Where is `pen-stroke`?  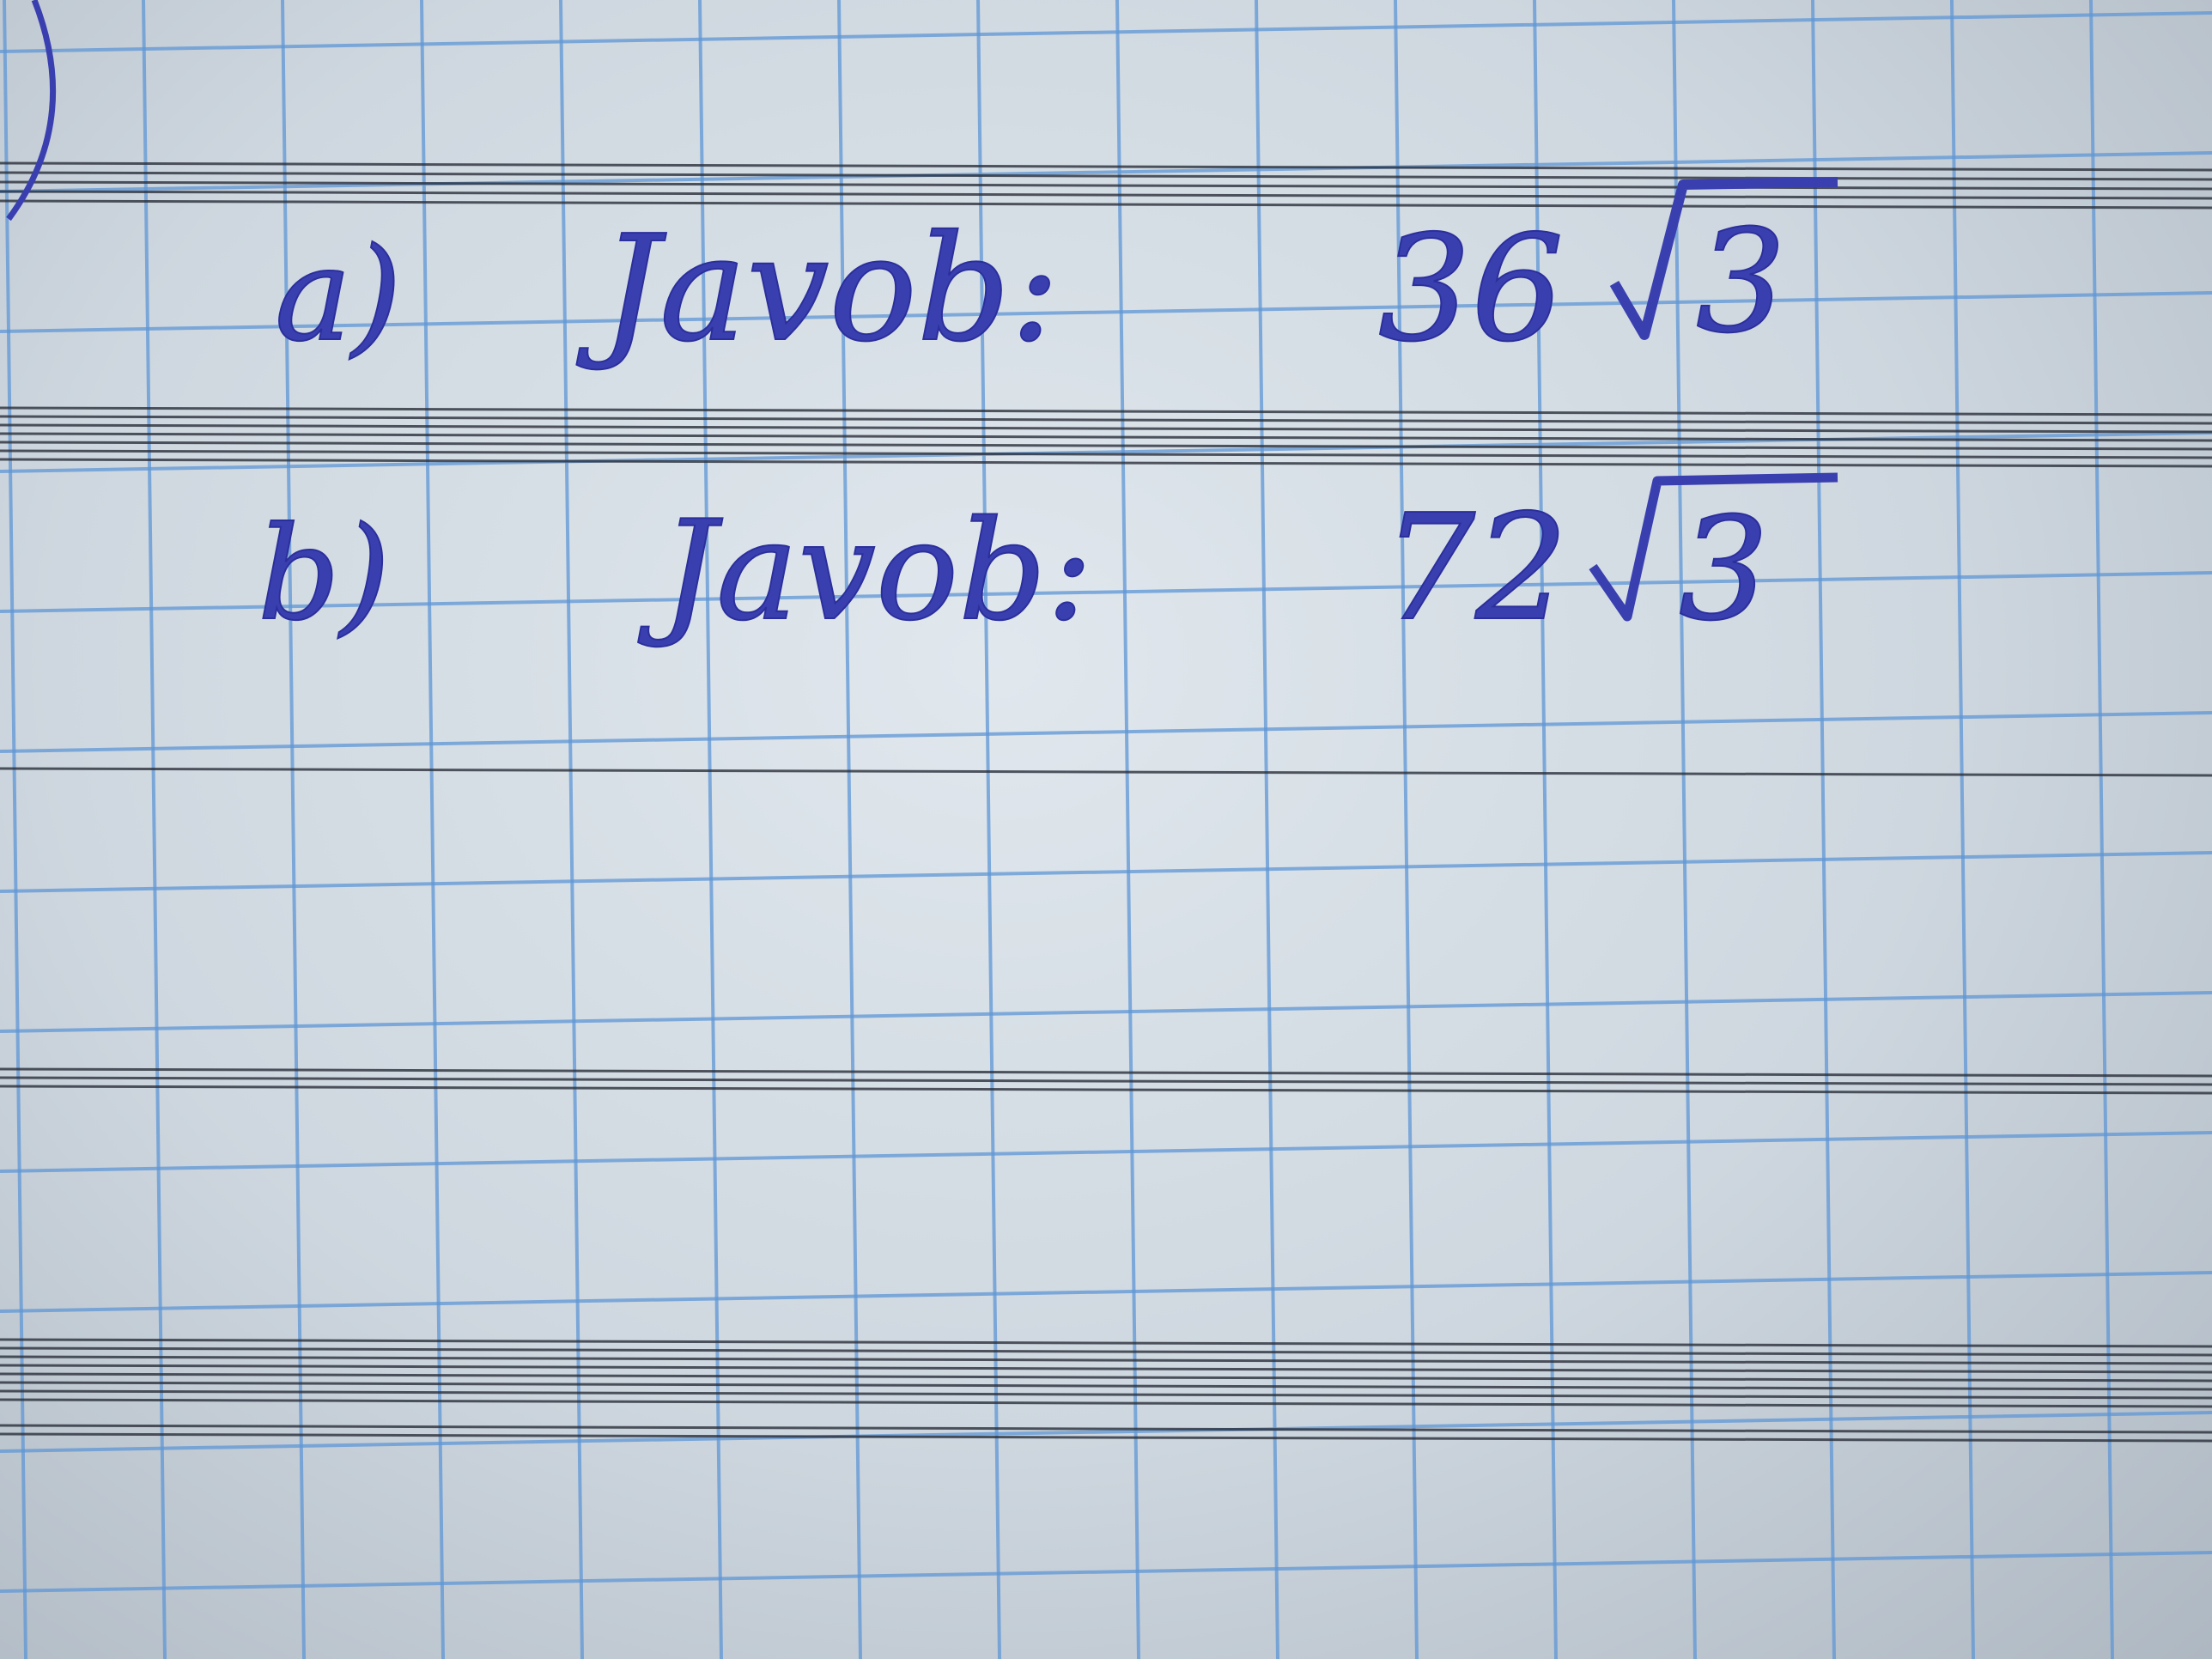
pen-stroke is located at coordinates (31, 111).